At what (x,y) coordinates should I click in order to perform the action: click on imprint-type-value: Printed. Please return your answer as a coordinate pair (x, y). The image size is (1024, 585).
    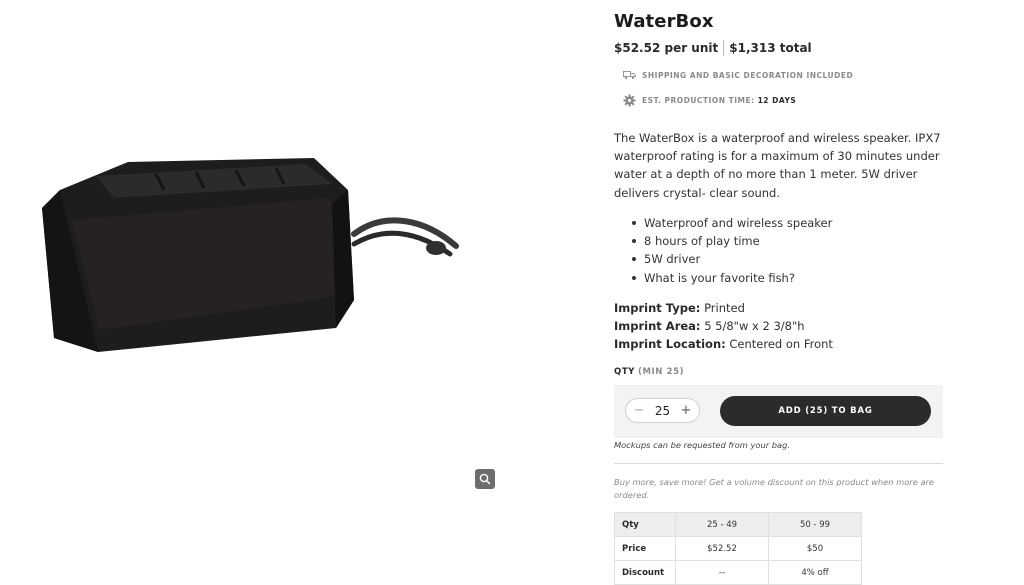
    Looking at the image, I should click on (724, 308).